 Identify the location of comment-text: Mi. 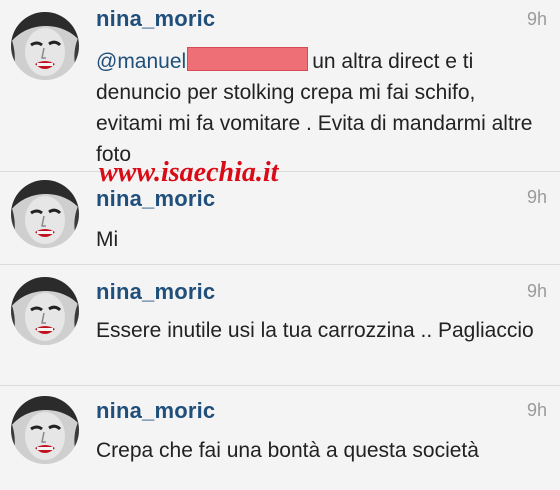
(107, 239).